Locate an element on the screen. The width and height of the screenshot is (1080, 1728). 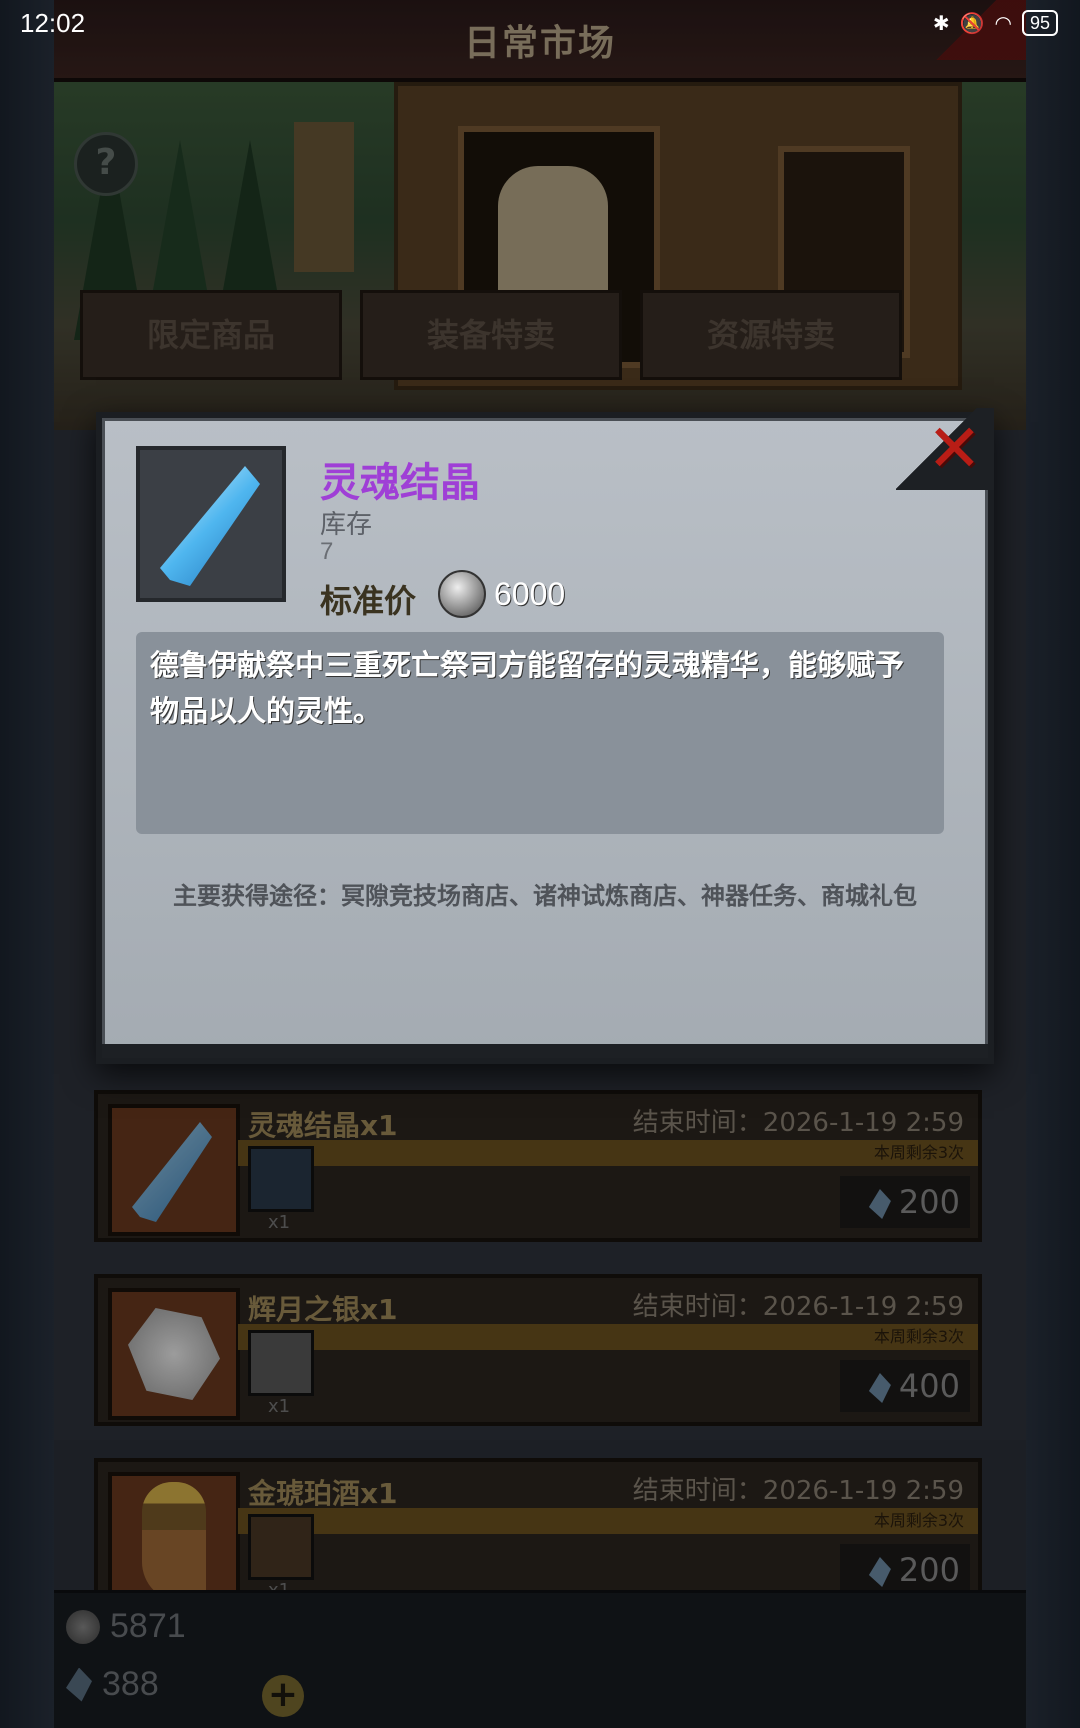
item-description: 德鲁伊献祭中三重死亡祭司方能留存的灵魂精华，能够赋予物品以人的灵性。 is located at coordinates (527, 688).